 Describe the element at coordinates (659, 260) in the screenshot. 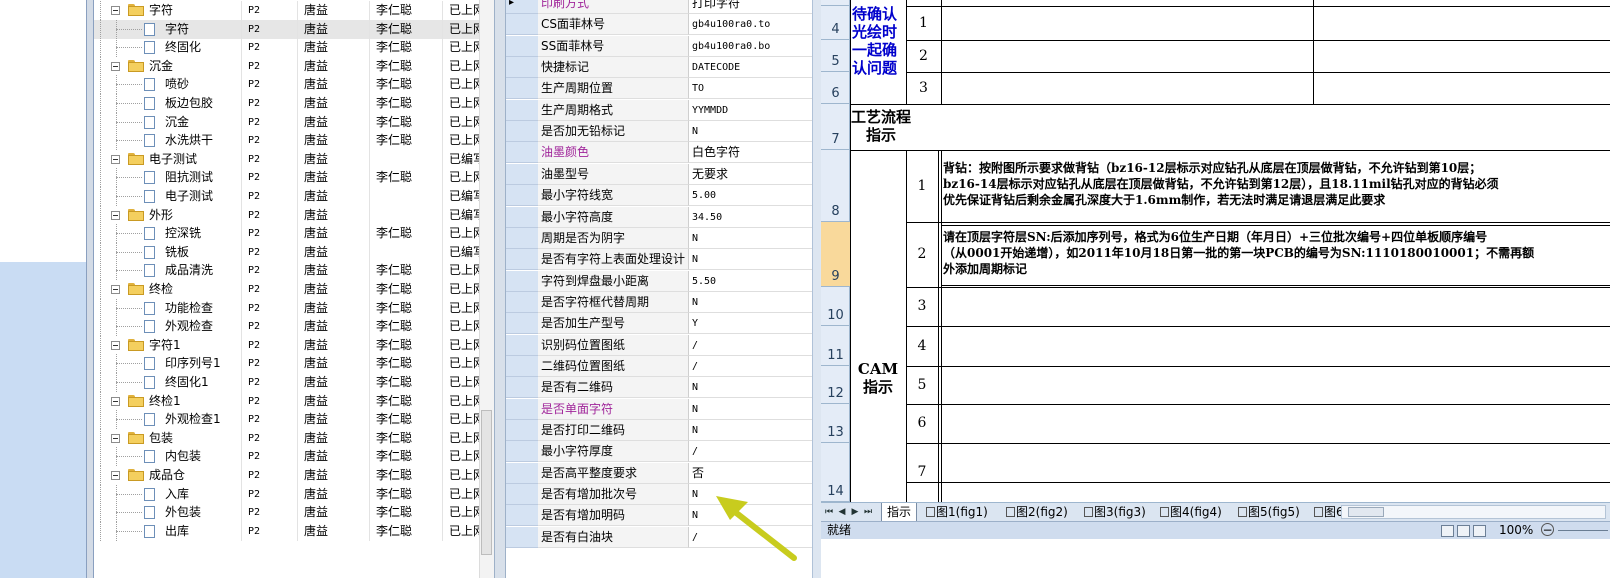

I see `property-row: 是否有字符上表面处理设计 N` at that location.